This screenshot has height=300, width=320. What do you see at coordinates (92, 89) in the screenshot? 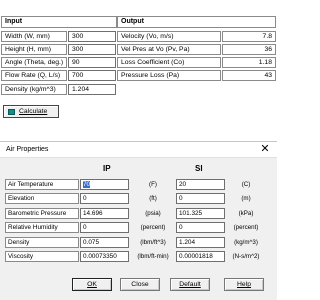
I see `density-input: 1.204` at bounding box center [92, 89].